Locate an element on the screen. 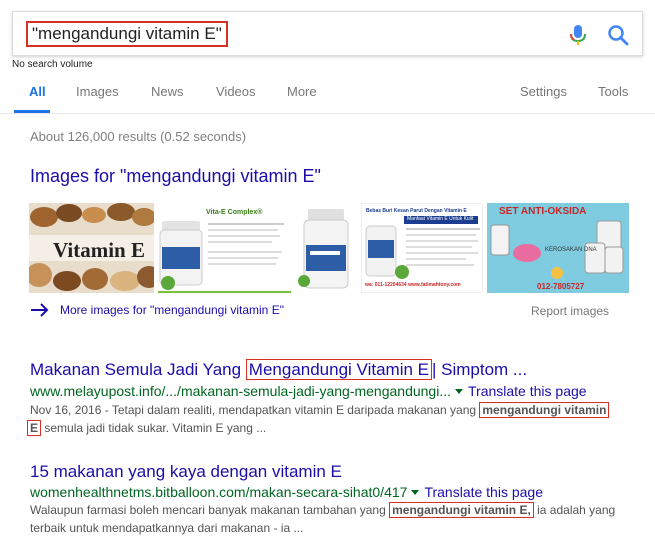 The width and height of the screenshot is (655, 546). more-images-link: More images for "mengandungi vitamin E" is located at coordinates (157, 310).